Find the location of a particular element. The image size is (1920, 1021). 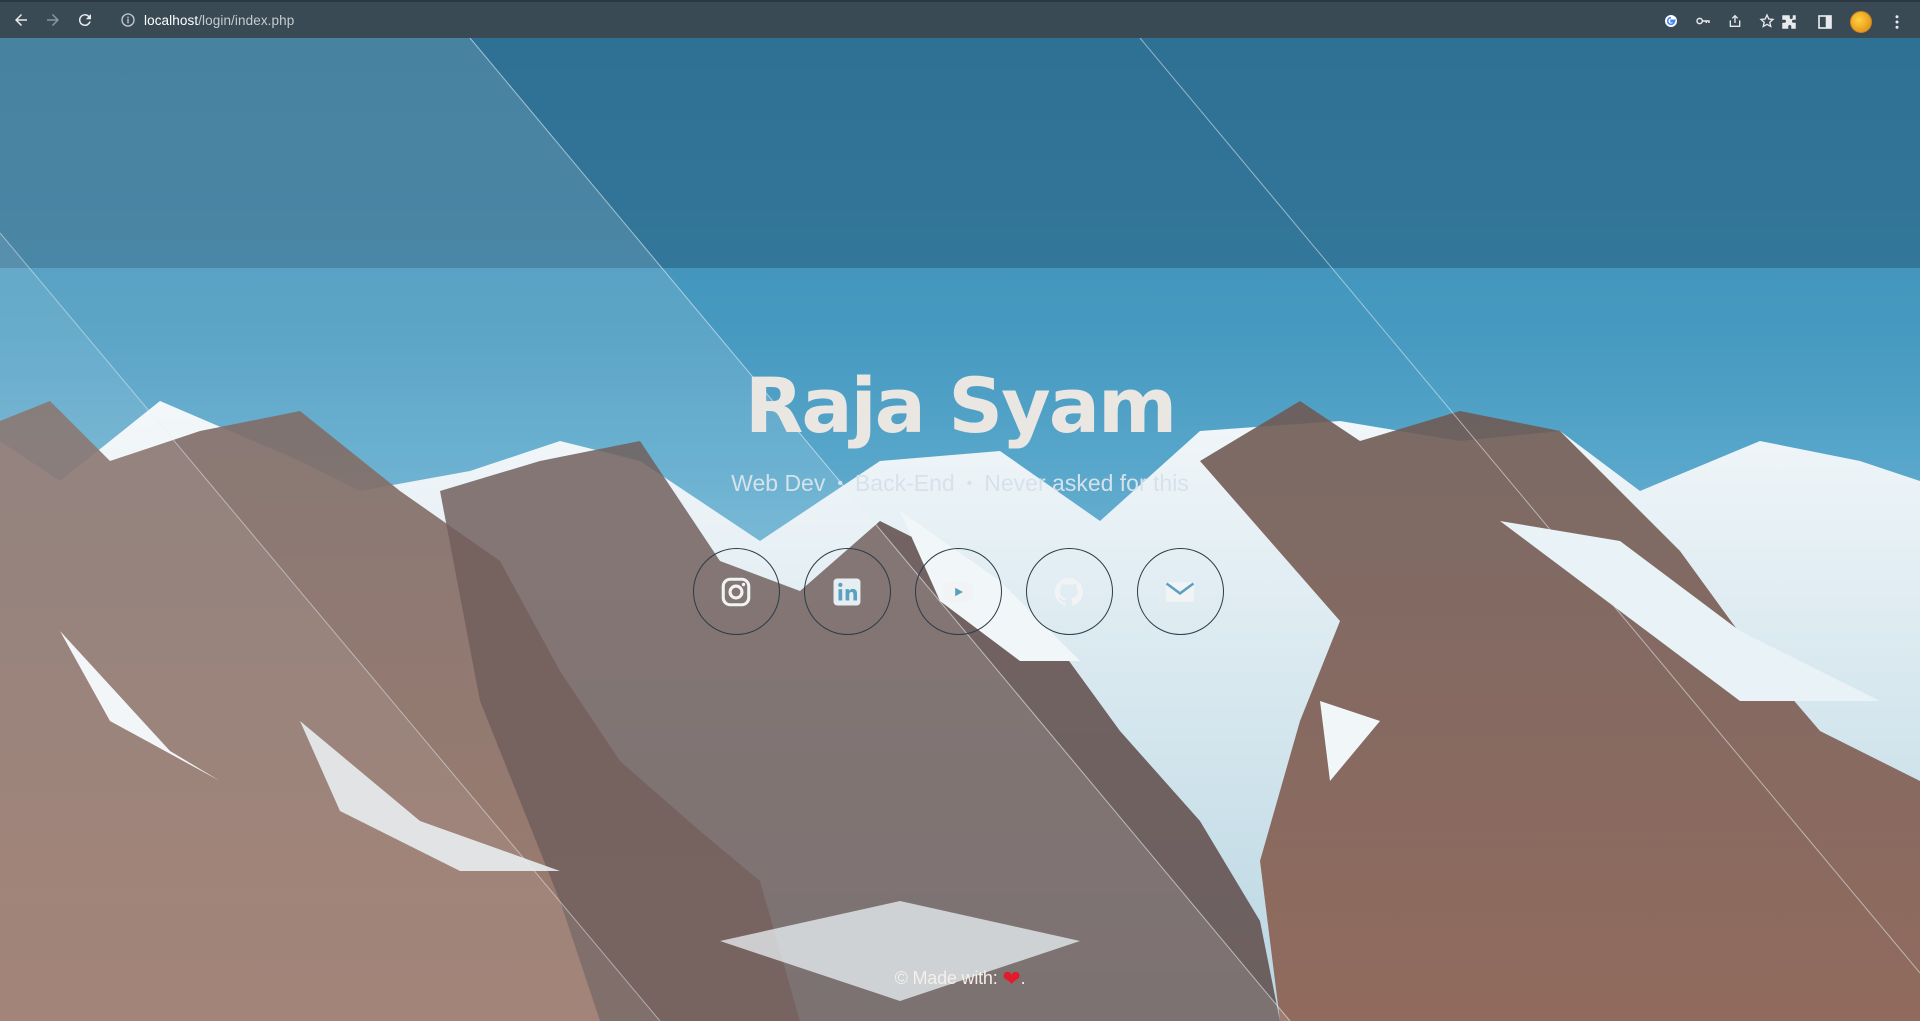

extensions-button is located at coordinates (1789, 22).